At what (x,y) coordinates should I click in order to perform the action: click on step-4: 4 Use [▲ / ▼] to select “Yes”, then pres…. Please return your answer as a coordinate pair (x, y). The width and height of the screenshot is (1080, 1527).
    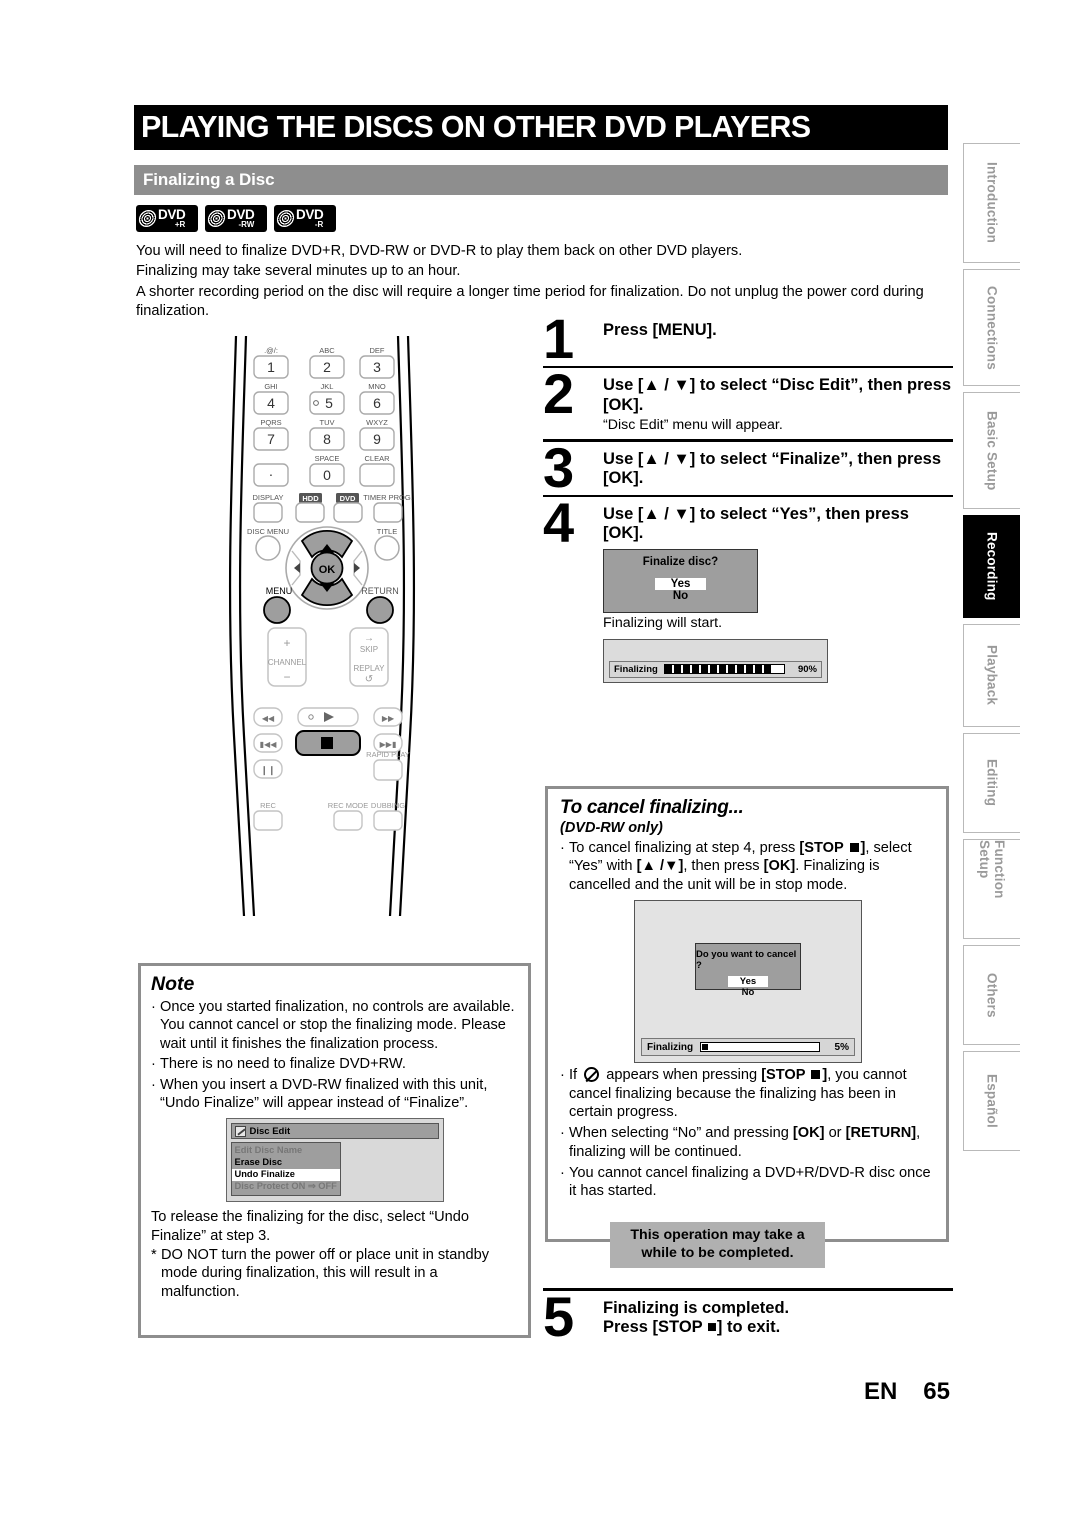
    Looking at the image, I should click on (748, 589).